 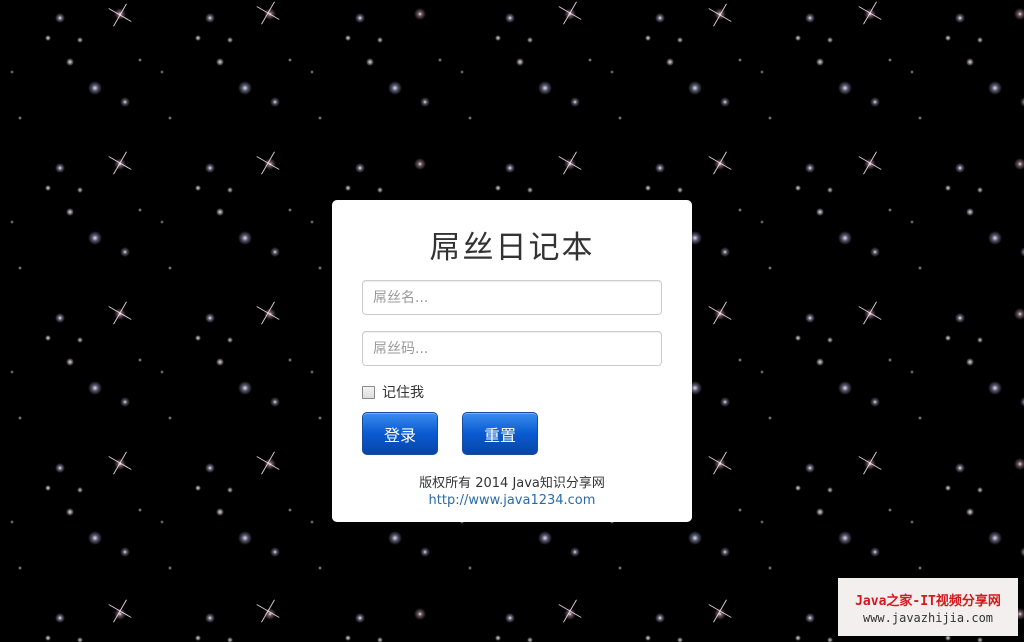 What do you see at coordinates (928, 601) in the screenshot?
I see `watermark-title: Java之家-IT视频分享网` at bounding box center [928, 601].